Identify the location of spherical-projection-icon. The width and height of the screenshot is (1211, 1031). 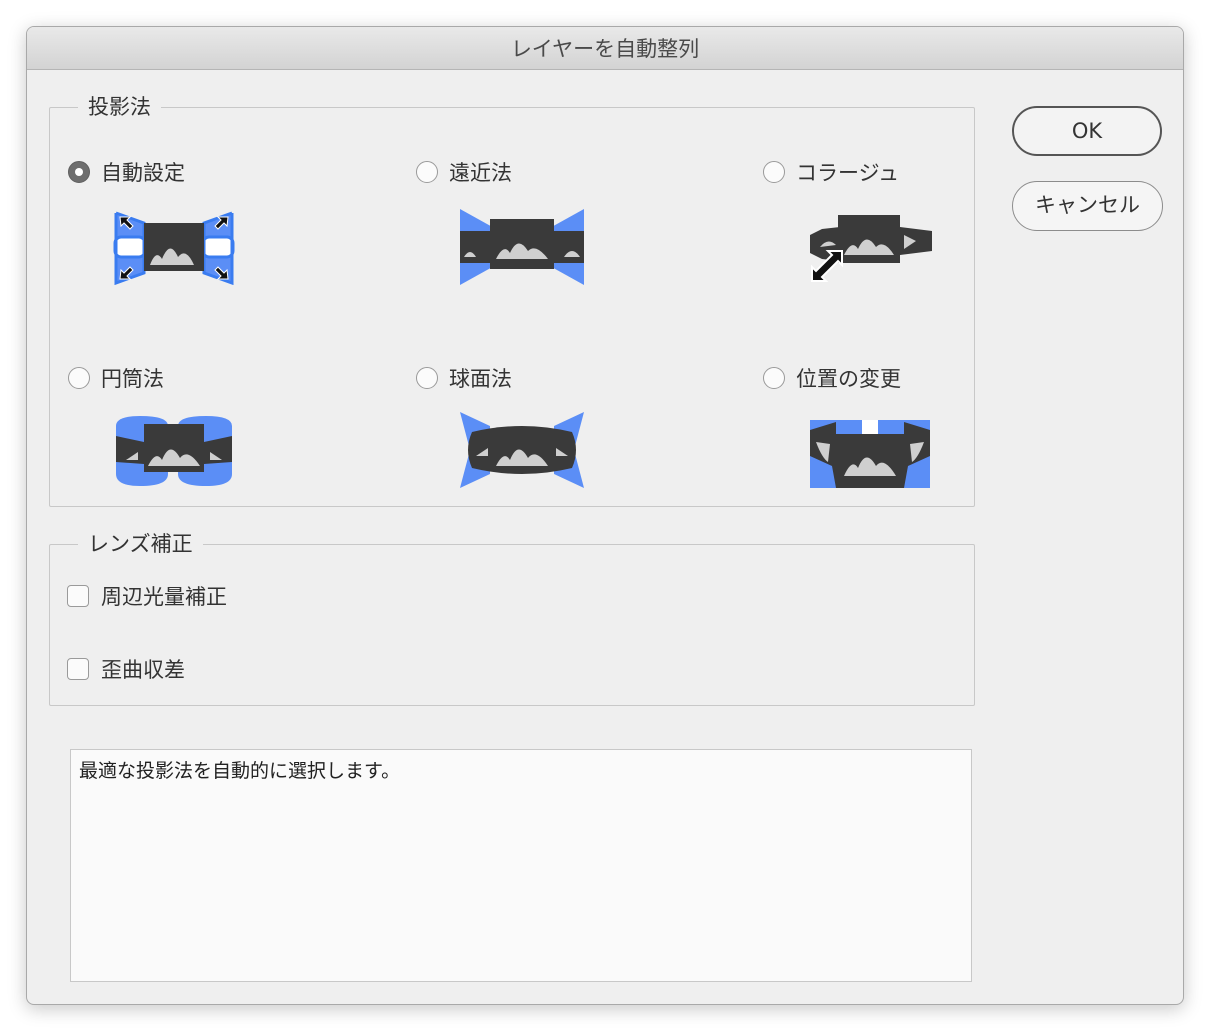
(522, 450).